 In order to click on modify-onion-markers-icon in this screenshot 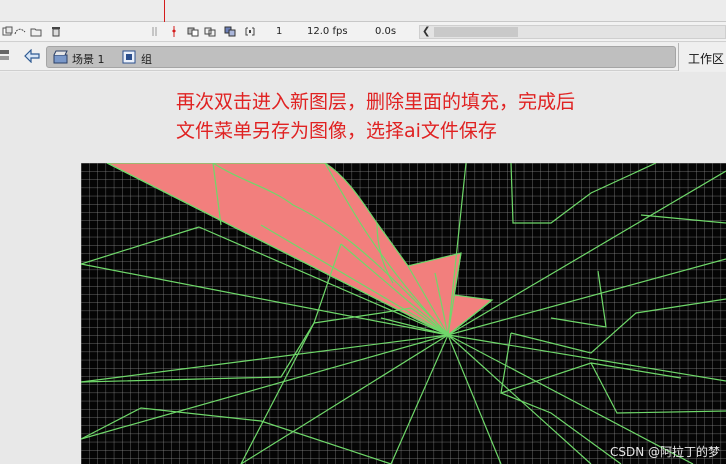, I will do `click(250, 31)`.